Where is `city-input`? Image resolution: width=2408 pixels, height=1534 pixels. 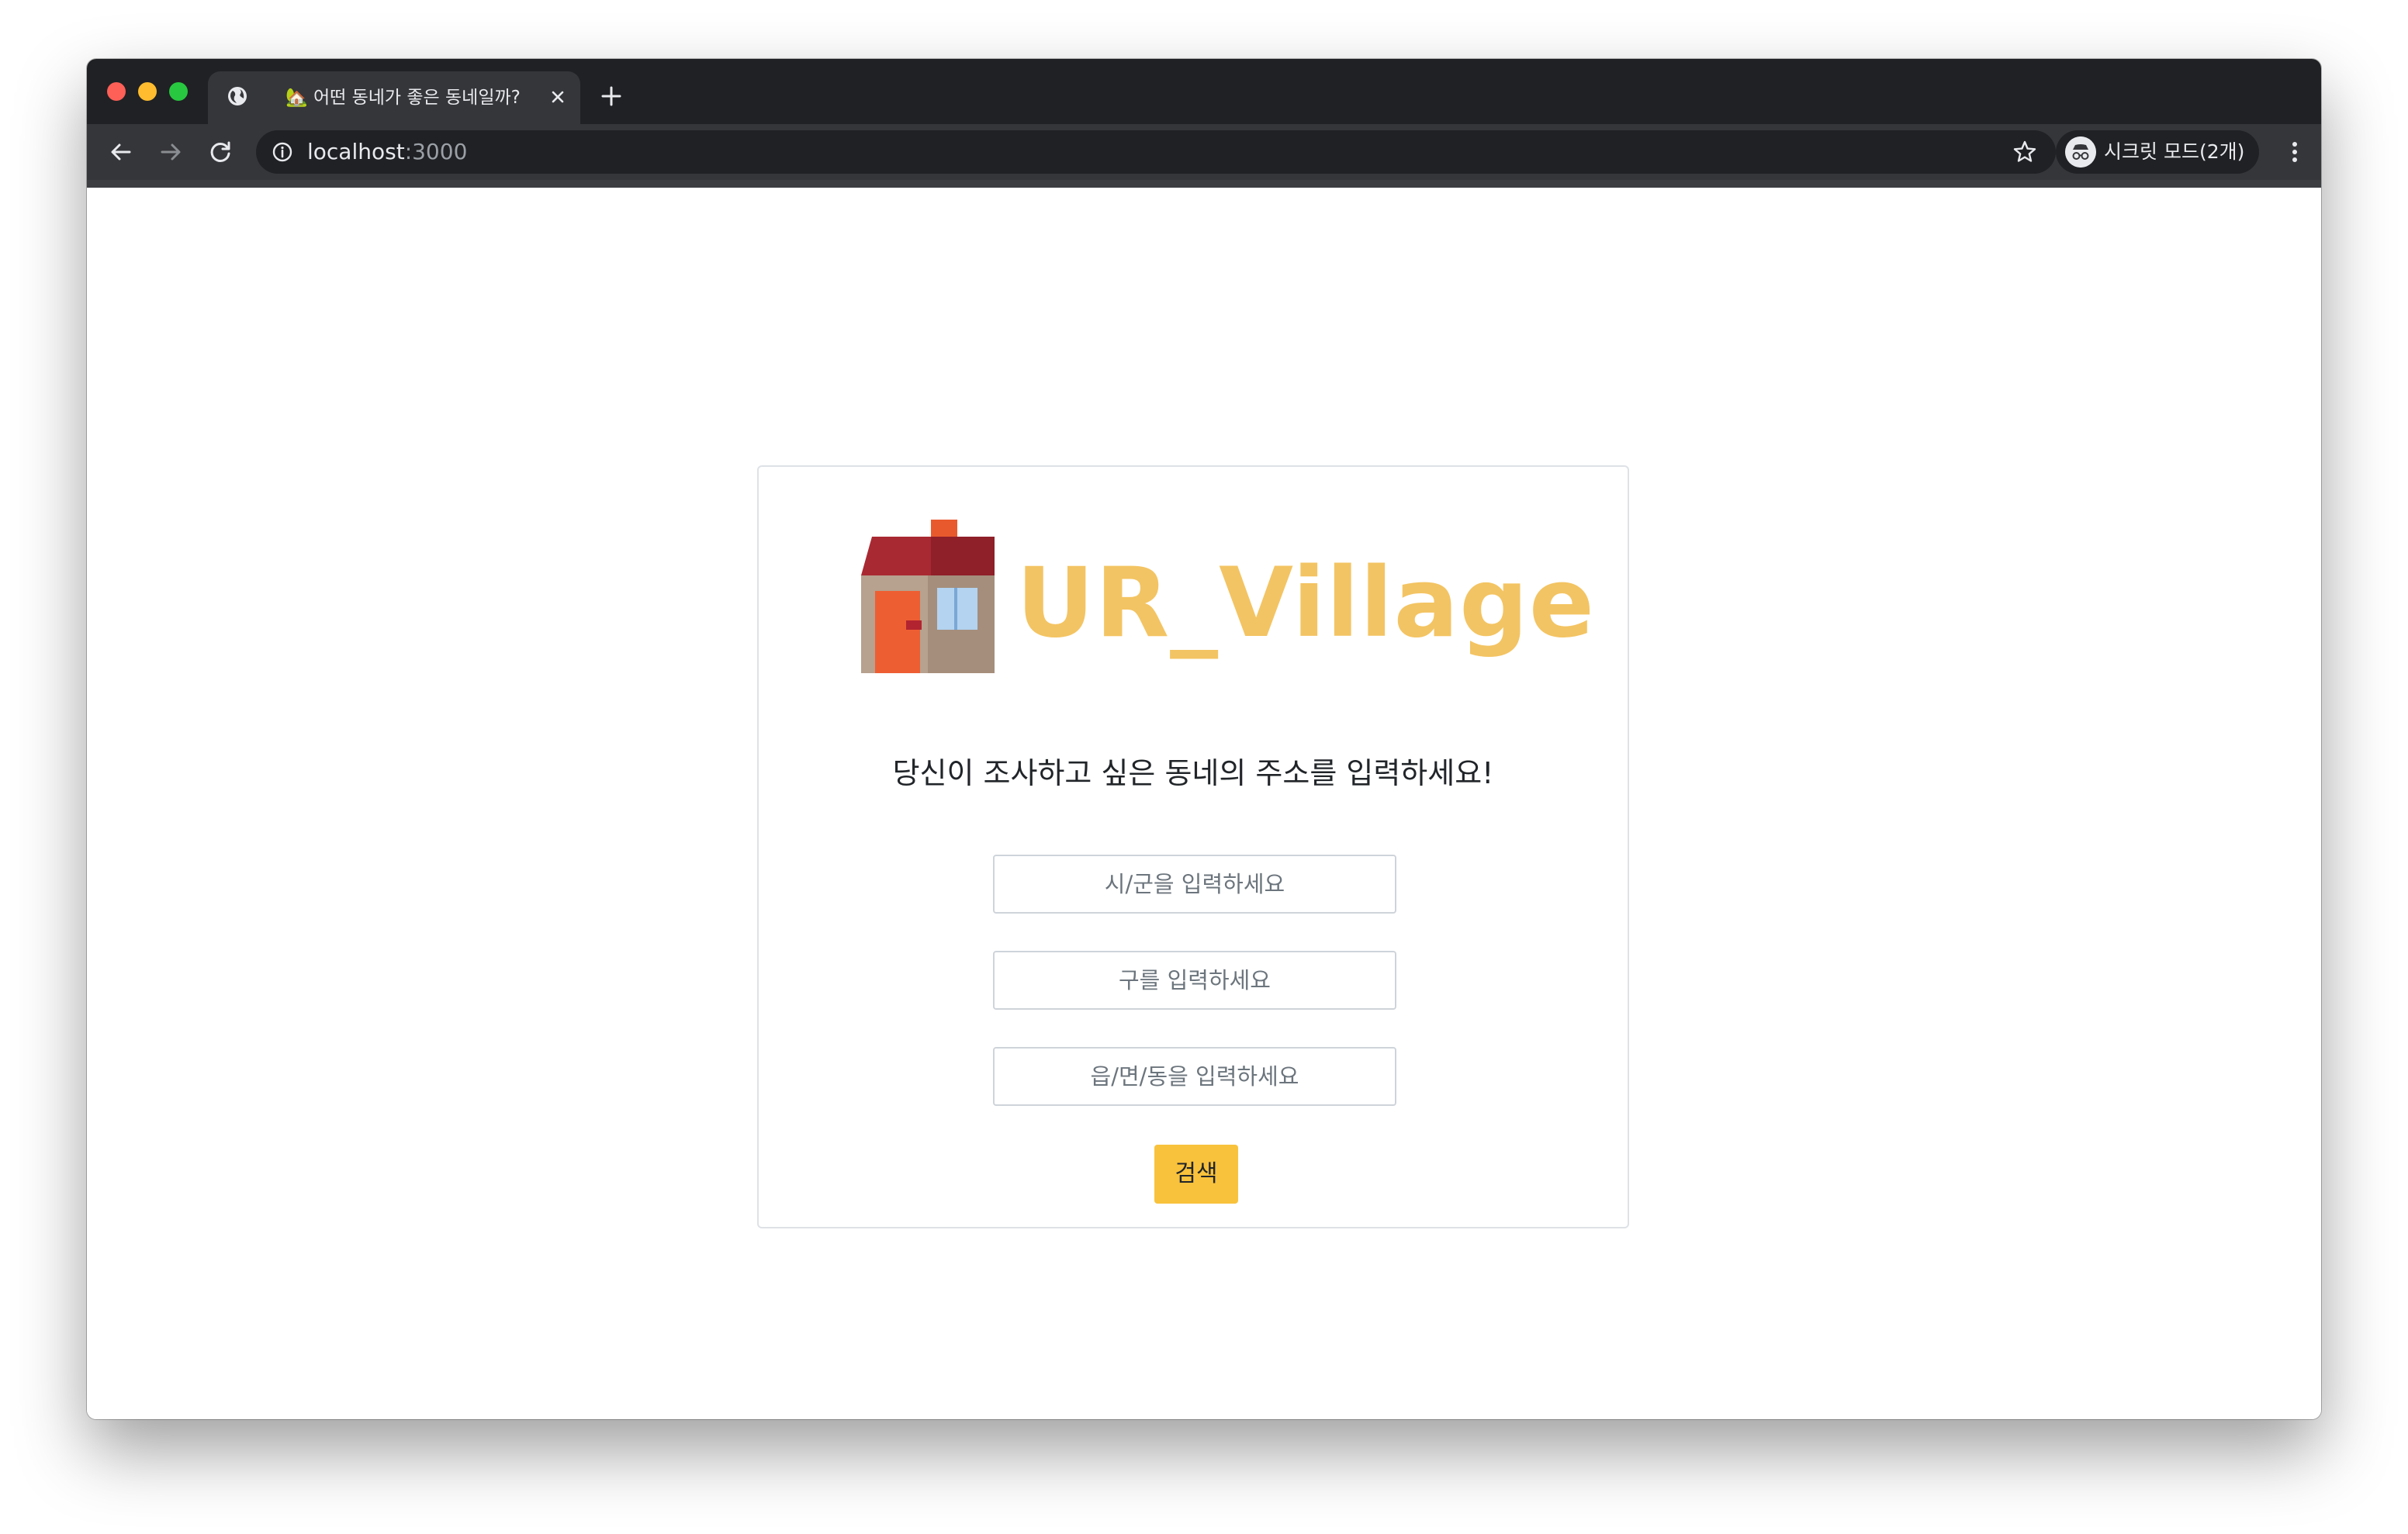
city-input is located at coordinates (1194, 884).